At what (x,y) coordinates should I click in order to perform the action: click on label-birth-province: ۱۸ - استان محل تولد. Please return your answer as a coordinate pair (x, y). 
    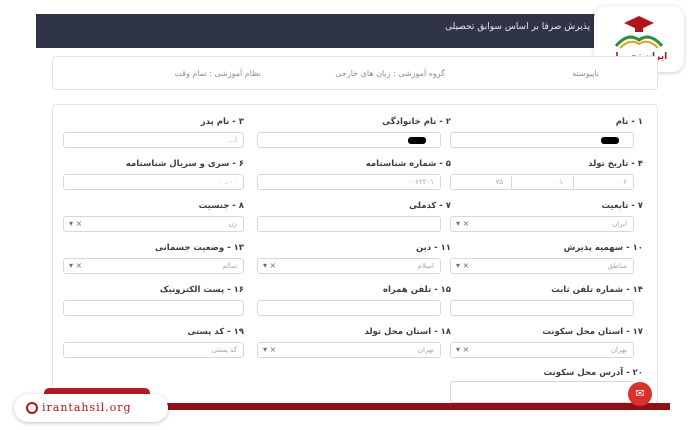
    Looking at the image, I should click on (407, 332).